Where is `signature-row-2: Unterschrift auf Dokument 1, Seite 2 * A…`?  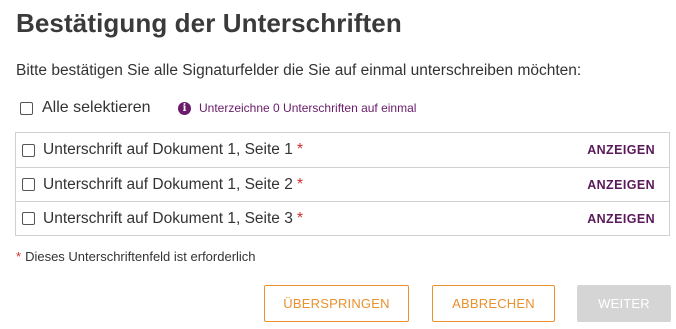
signature-row-2: Unterschrift auf Dokument 1, Seite 2 * A… is located at coordinates (342, 184).